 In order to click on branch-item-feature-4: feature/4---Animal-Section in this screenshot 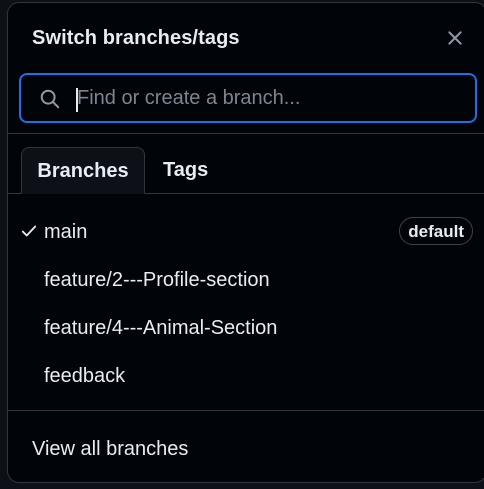, I will do `click(246, 328)`.